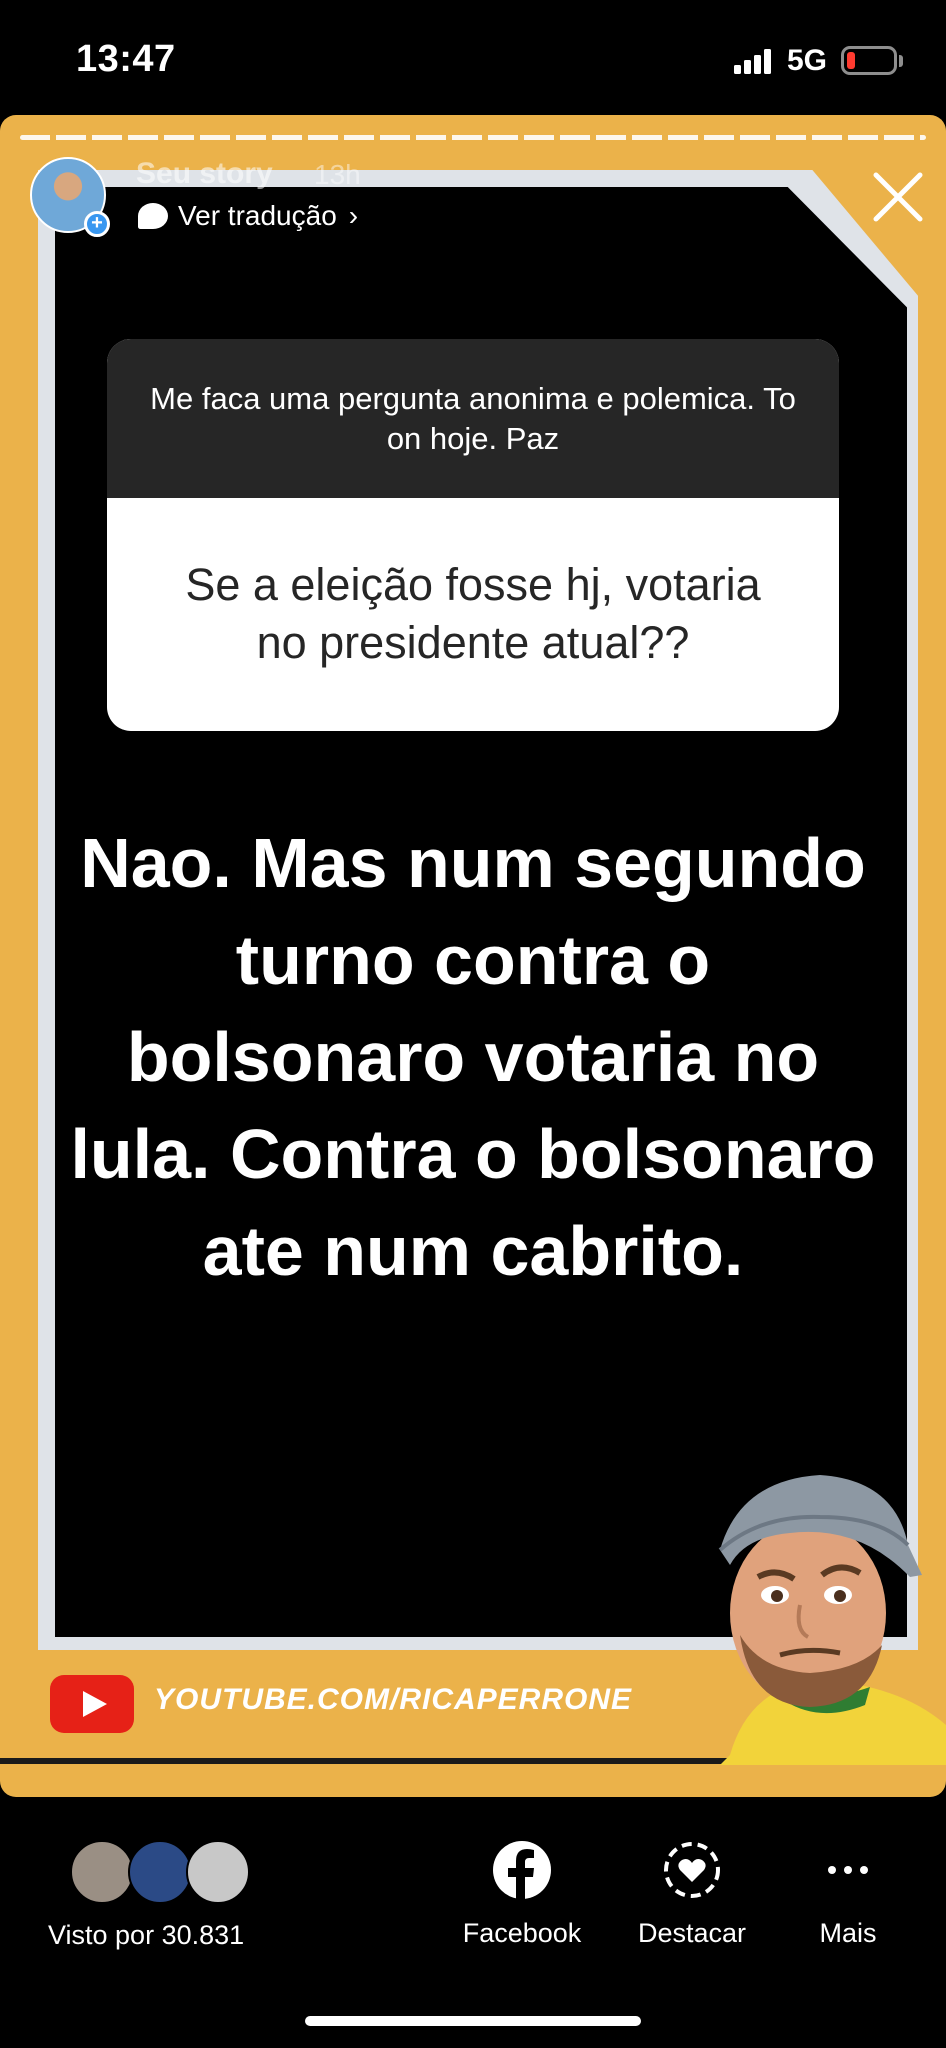 This screenshot has width=946, height=2048. I want to click on translate-label: Ver tradução, so click(257, 215).